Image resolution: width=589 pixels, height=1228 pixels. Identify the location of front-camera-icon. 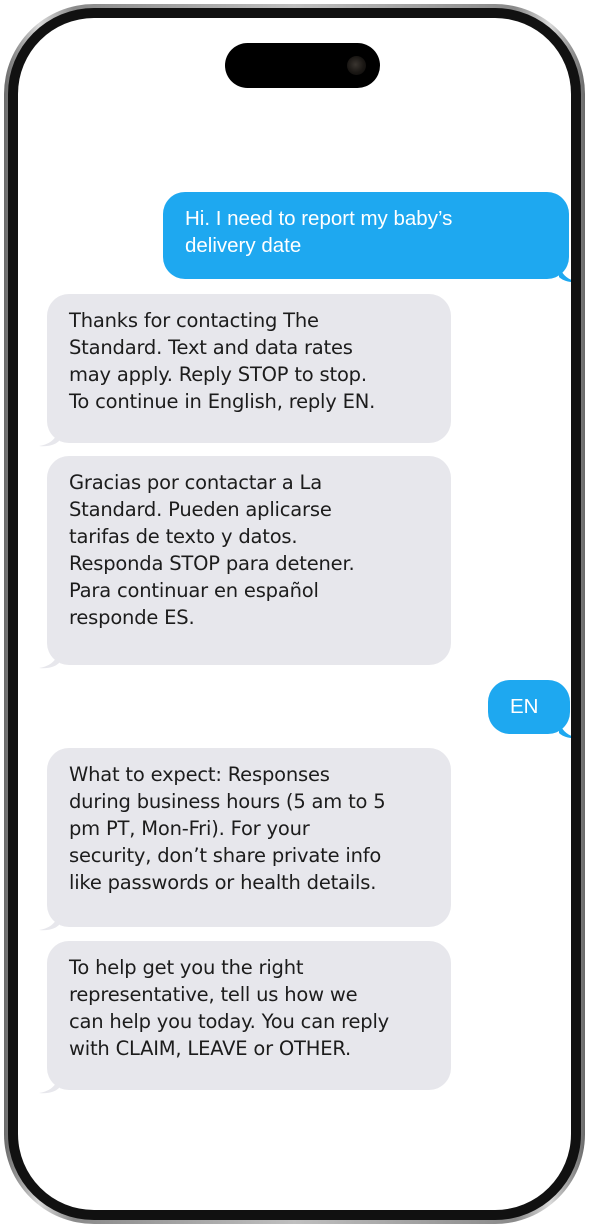
(356, 65).